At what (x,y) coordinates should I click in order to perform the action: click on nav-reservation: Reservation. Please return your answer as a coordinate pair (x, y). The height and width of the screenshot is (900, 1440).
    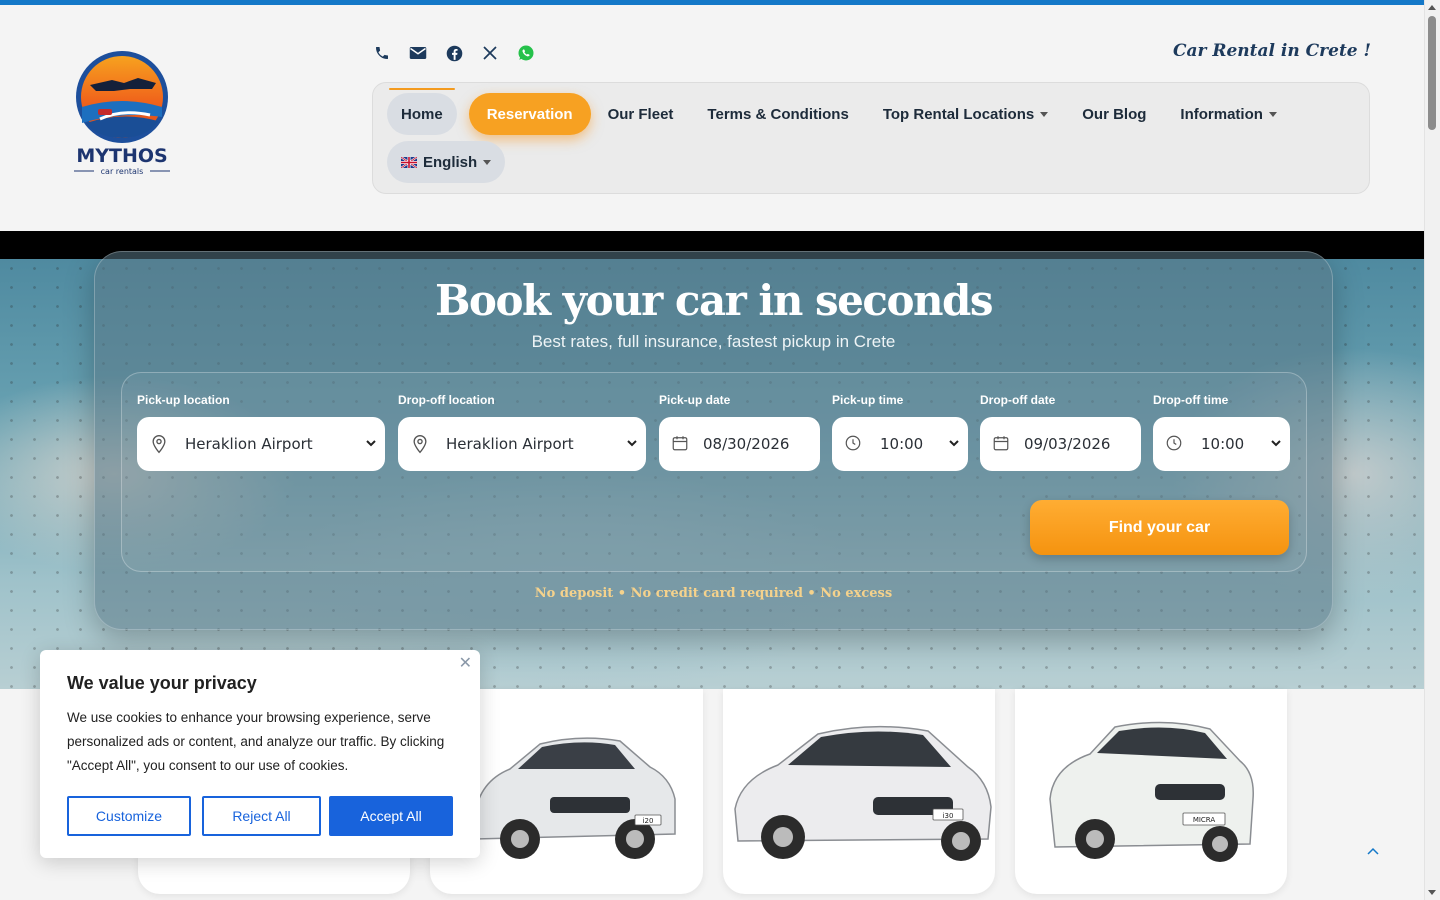
    Looking at the image, I should click on (529, 114).